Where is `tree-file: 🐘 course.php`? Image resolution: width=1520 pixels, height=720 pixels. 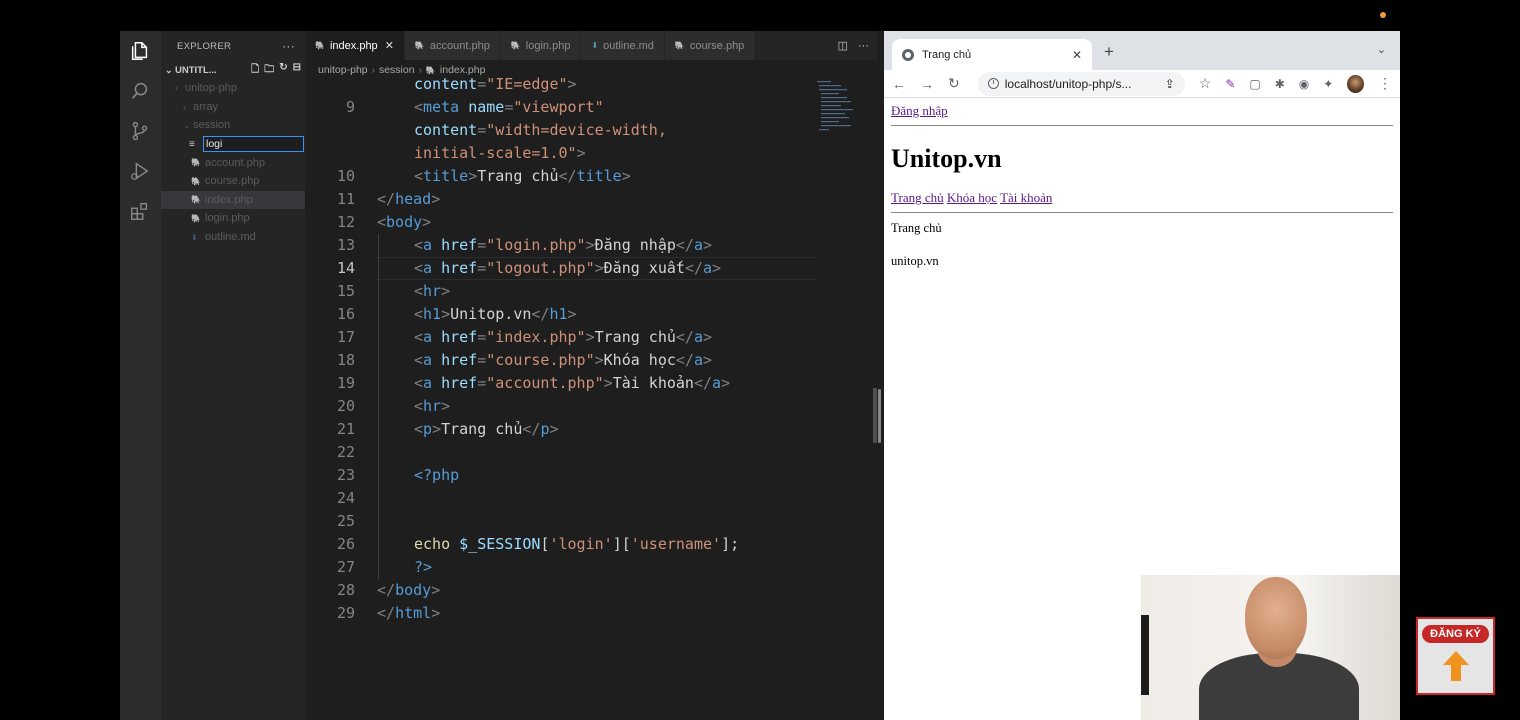 tree-file: 🐘 course.php is located at coordinates (233, 181).